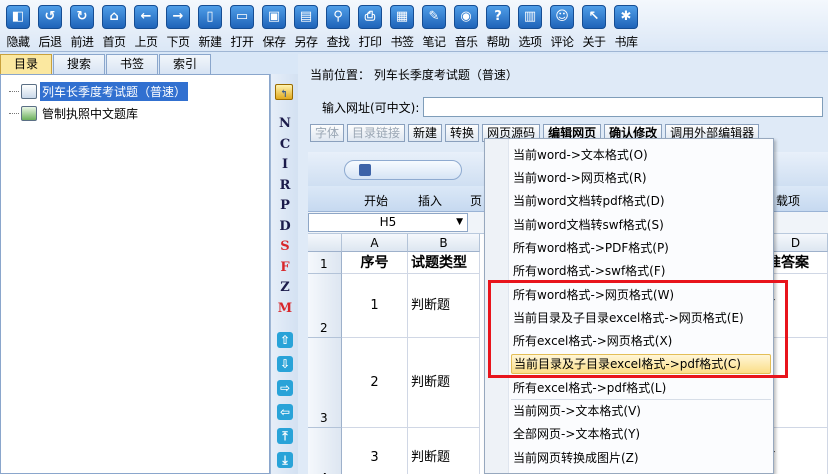 The width and height of the screenshot is (828, 474). What do you see at coordinates (285, 247) in the screenshot?
I see `letter-button-s: S` at bounding box center [285, 247].